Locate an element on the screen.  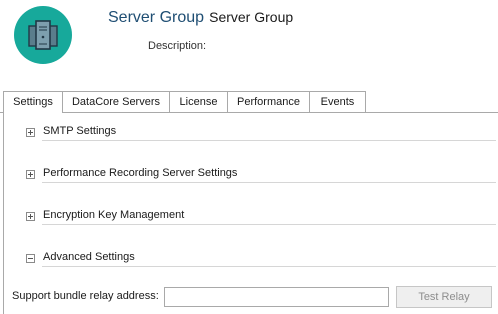
relay-address-input is located at coordinates (276, 297).